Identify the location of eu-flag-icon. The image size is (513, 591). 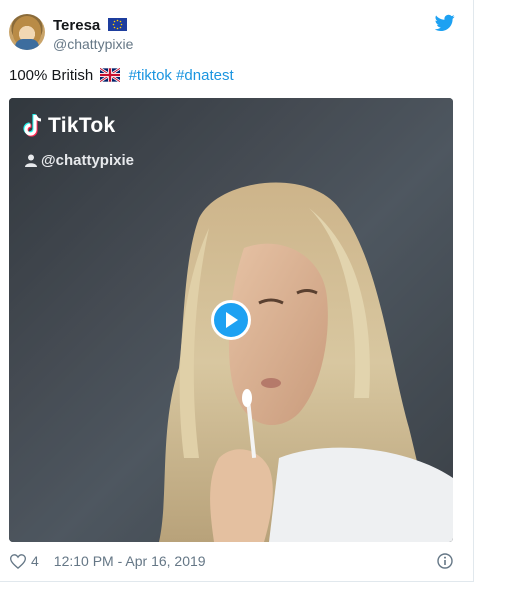
(117, 24).